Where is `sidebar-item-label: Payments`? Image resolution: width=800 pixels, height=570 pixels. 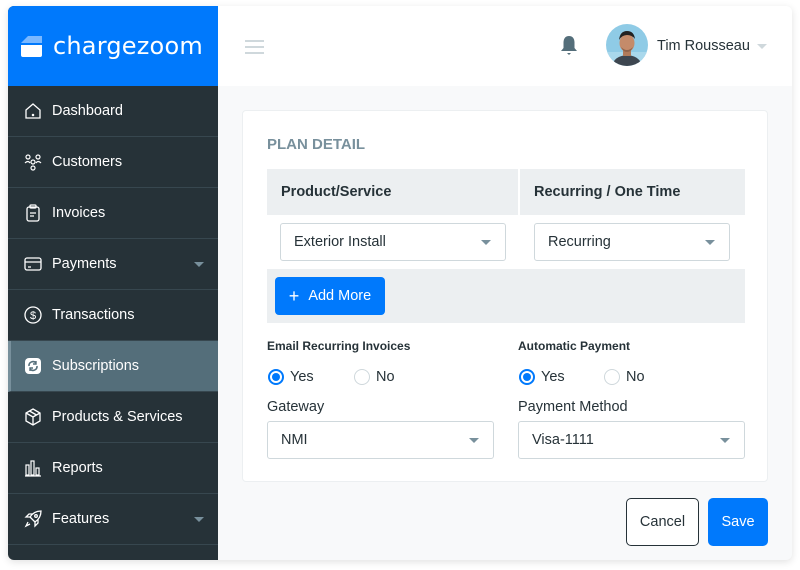 sidebar-item-label: Payments is located at coordinates (84, 264).